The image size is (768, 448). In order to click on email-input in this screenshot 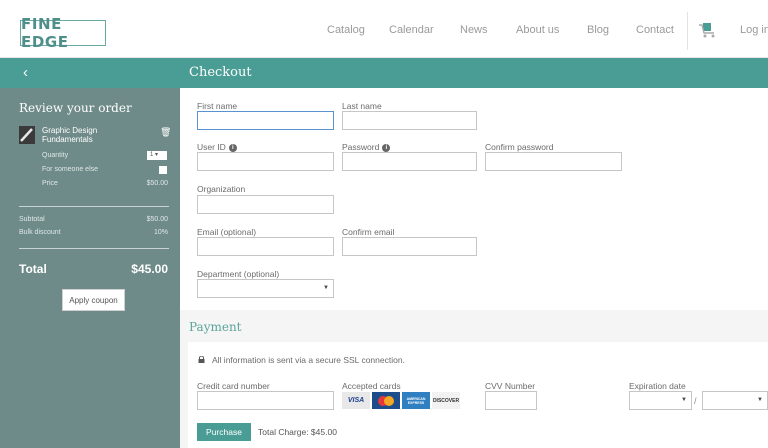, I will do `click(265, 246)`.